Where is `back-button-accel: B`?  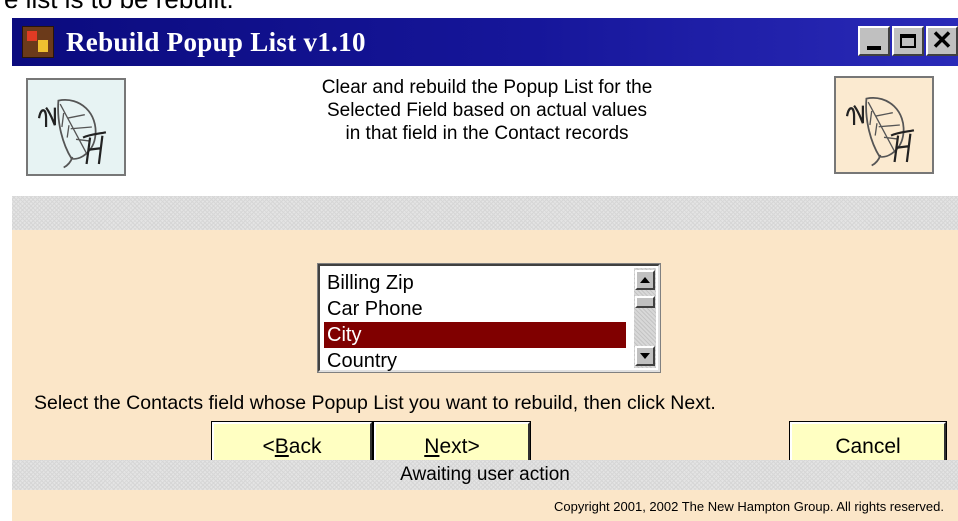 back-button-accel: B is located at coordinates (281, 446).